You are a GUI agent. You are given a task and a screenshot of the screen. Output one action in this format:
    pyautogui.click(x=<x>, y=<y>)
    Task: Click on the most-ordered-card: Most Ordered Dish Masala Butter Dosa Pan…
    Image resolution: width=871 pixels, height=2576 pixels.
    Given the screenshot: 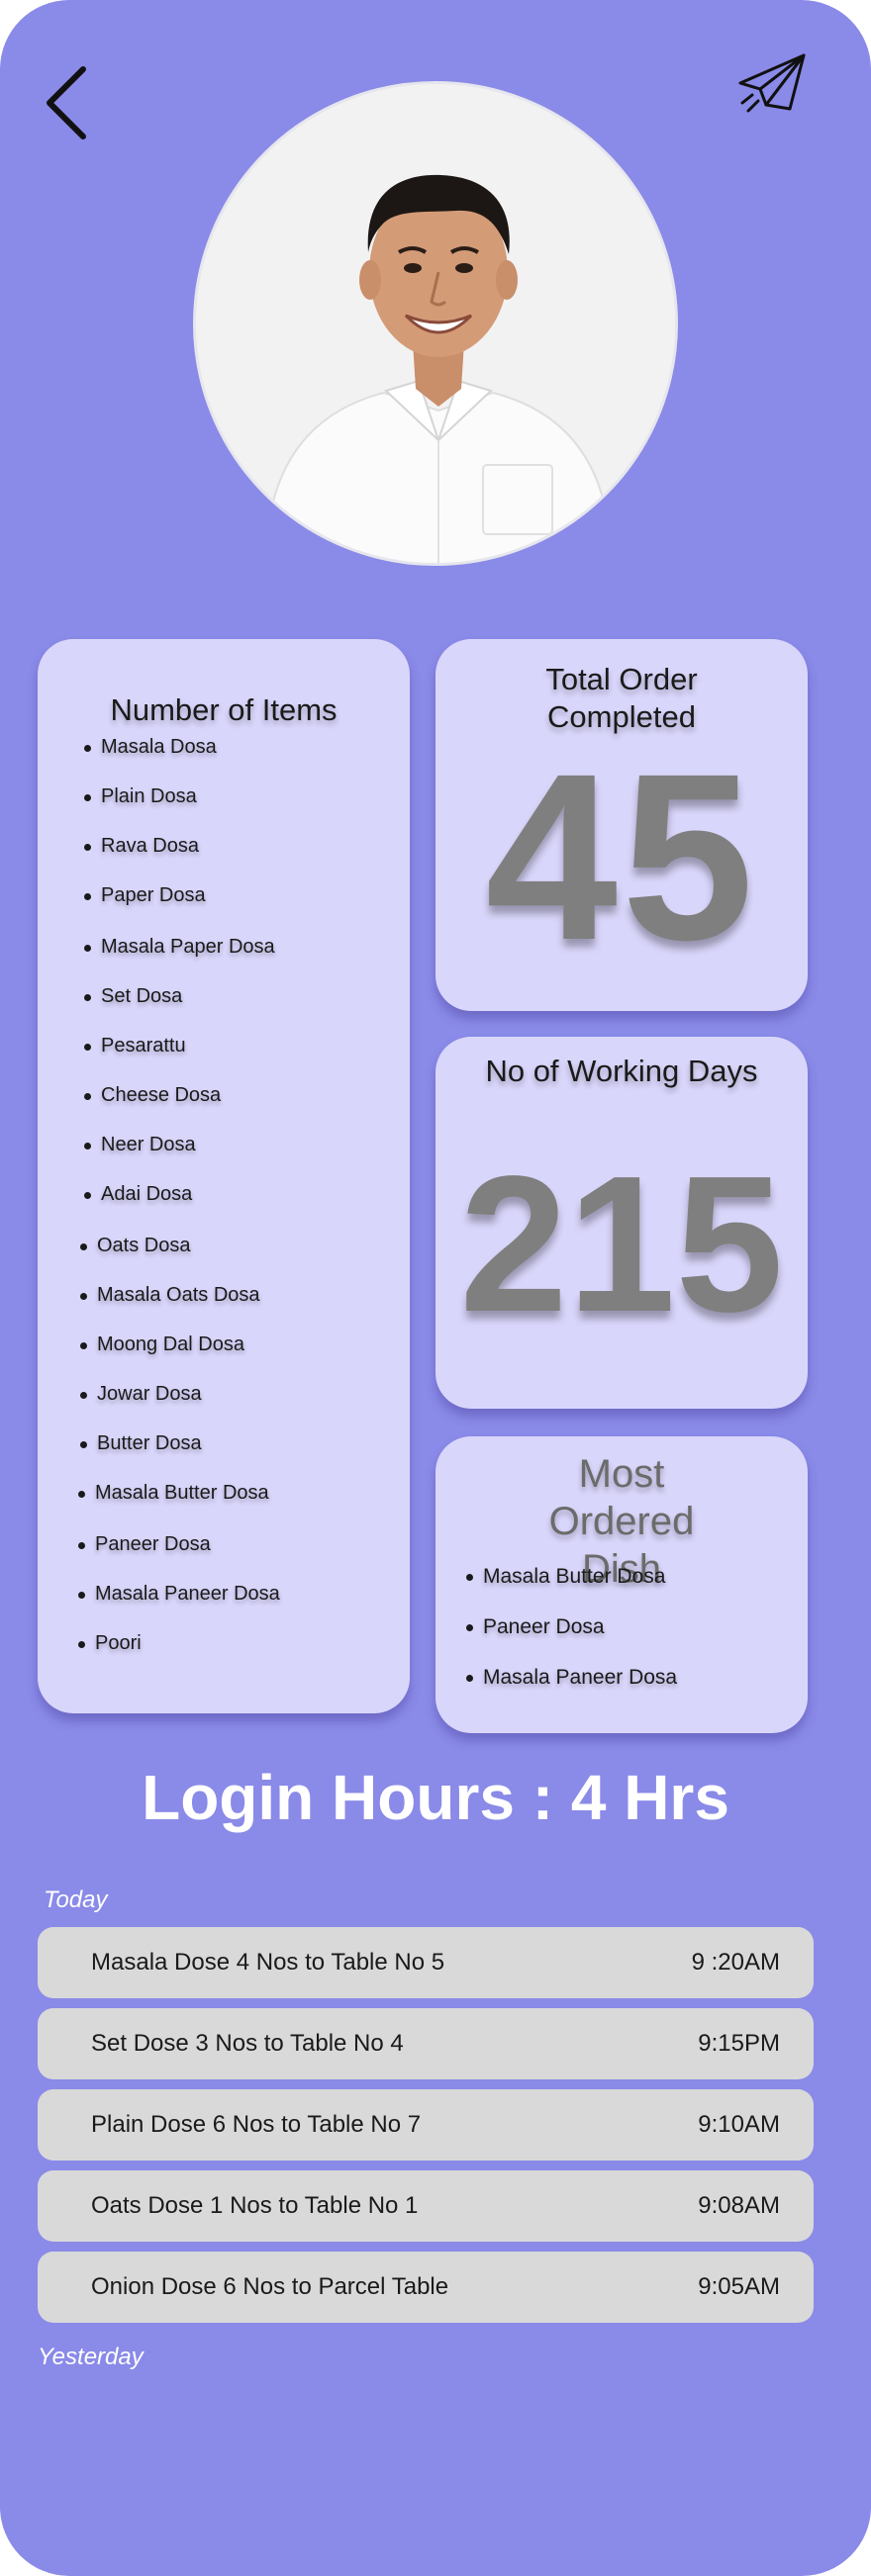 What is the action you would take?
    pyautogui.click(x=622, y=1584)
    